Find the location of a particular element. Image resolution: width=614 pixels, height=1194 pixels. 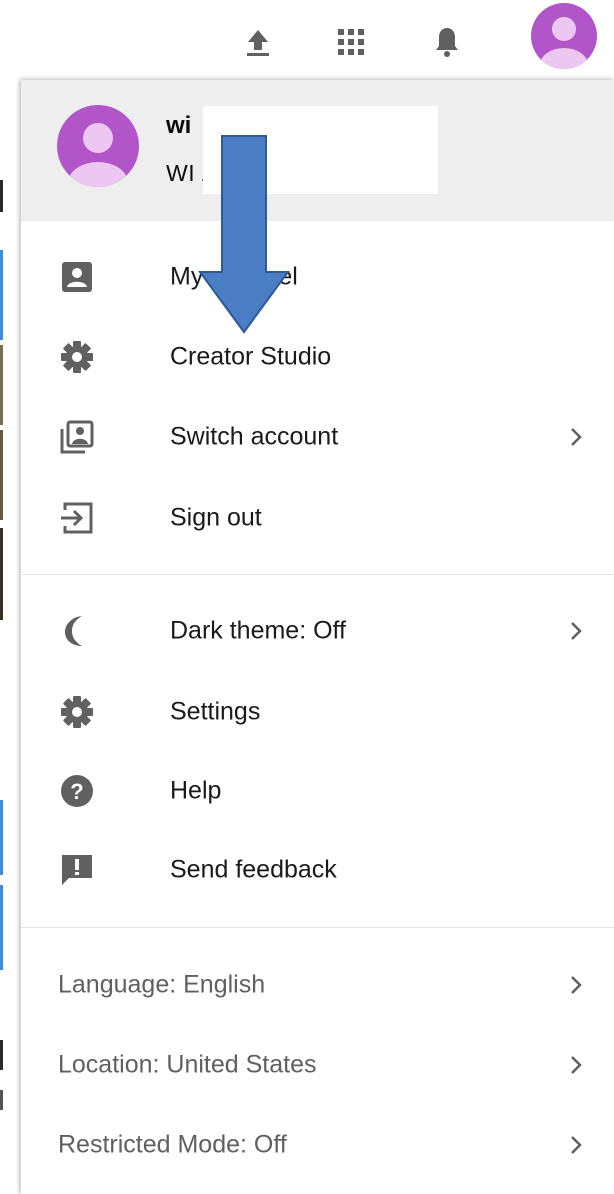

annotation-arrow-down-icon is located at coordinates (244, 234).